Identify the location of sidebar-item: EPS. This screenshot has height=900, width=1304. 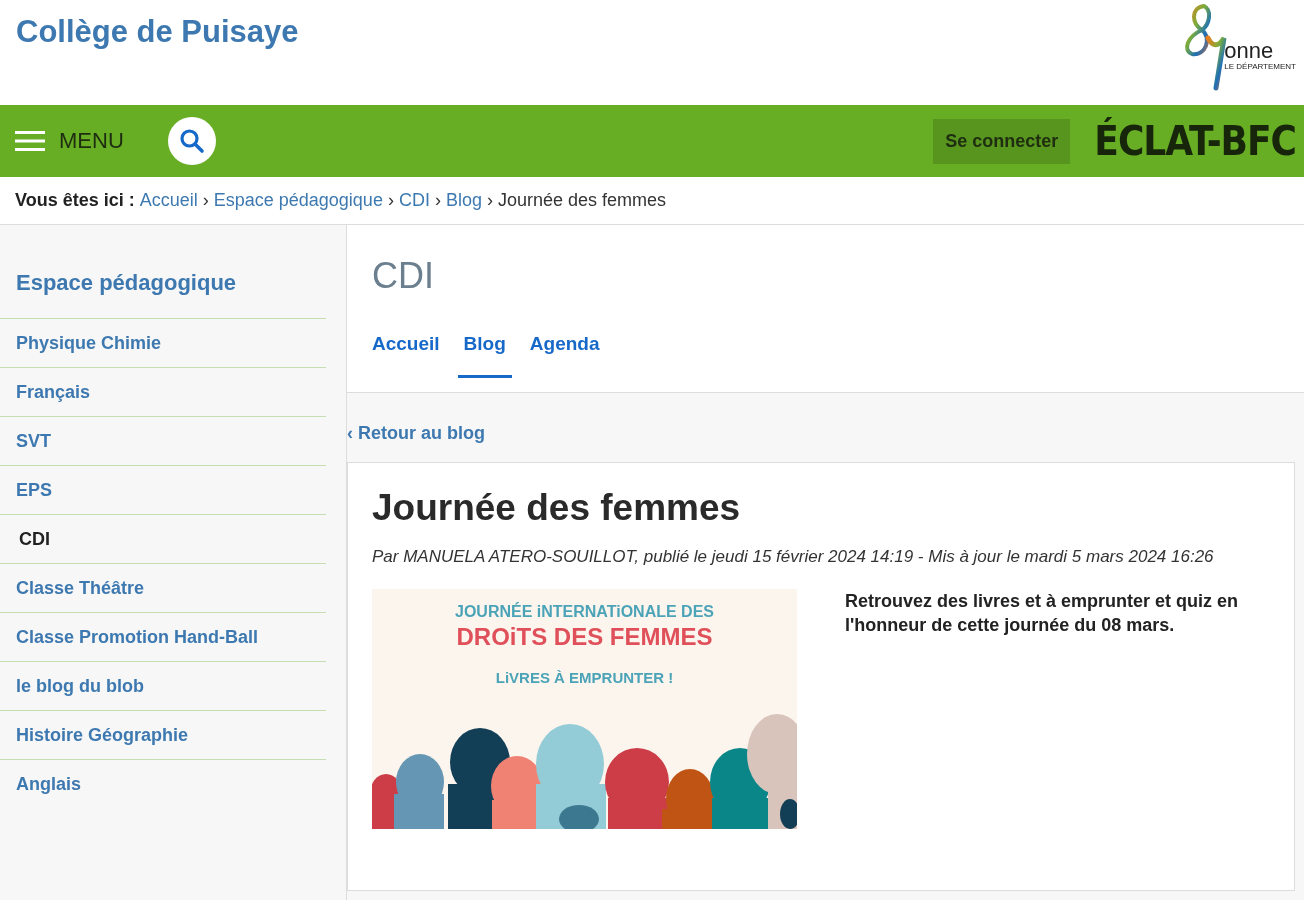
(163, 489).